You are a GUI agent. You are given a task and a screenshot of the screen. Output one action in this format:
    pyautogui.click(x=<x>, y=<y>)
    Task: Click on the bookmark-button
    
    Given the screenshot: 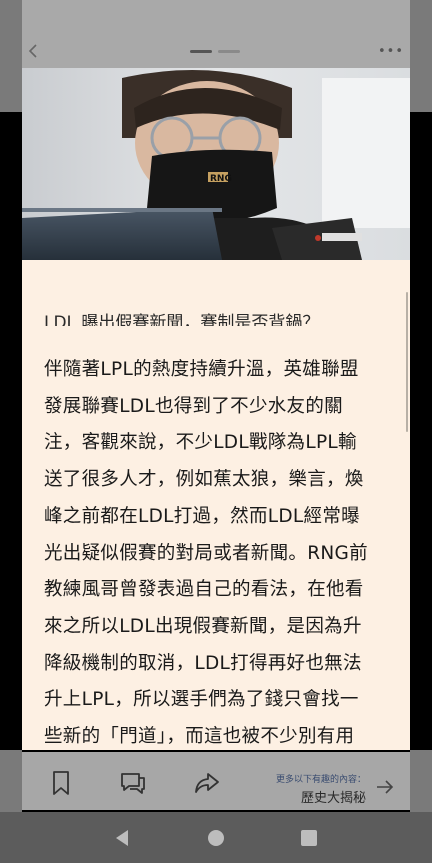 What is the action you would take?
    pyautogui.click(x=61, y=783)
    